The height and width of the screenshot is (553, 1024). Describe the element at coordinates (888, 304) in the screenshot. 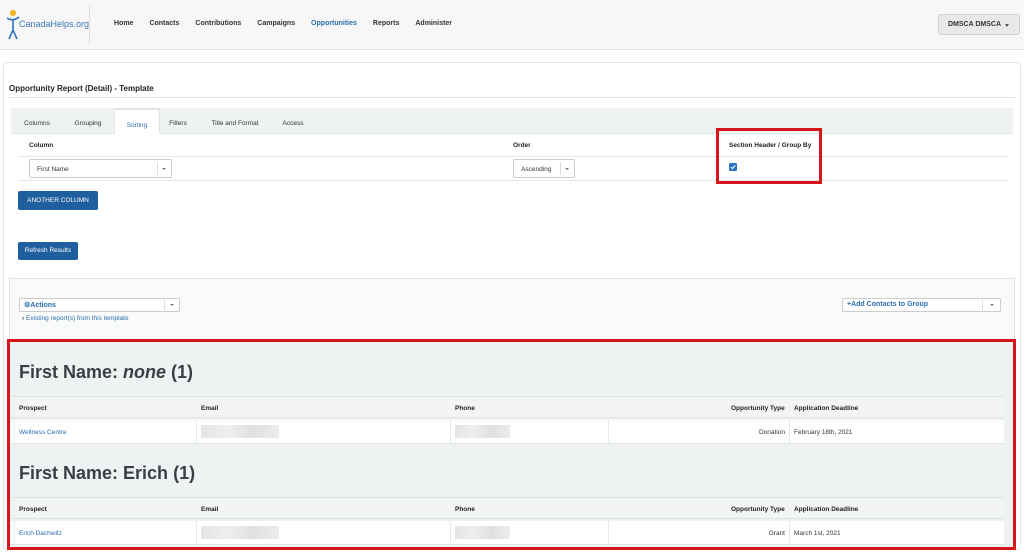

I see `add-contacts-label: +Add Contacts to Group` at that location.